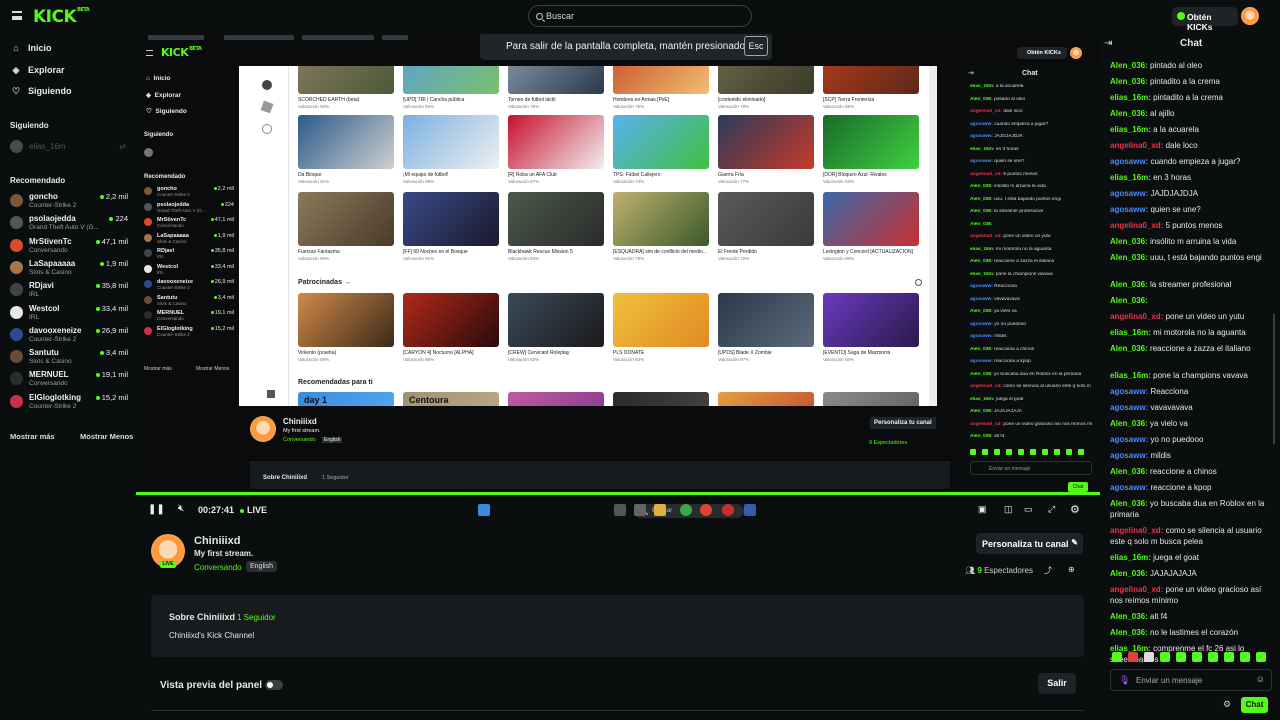 The width and height of the screenshot is (1280, 720). Describe the element at coordinates (17, 15) in the screenshot. I see `menu-icon` at that location.